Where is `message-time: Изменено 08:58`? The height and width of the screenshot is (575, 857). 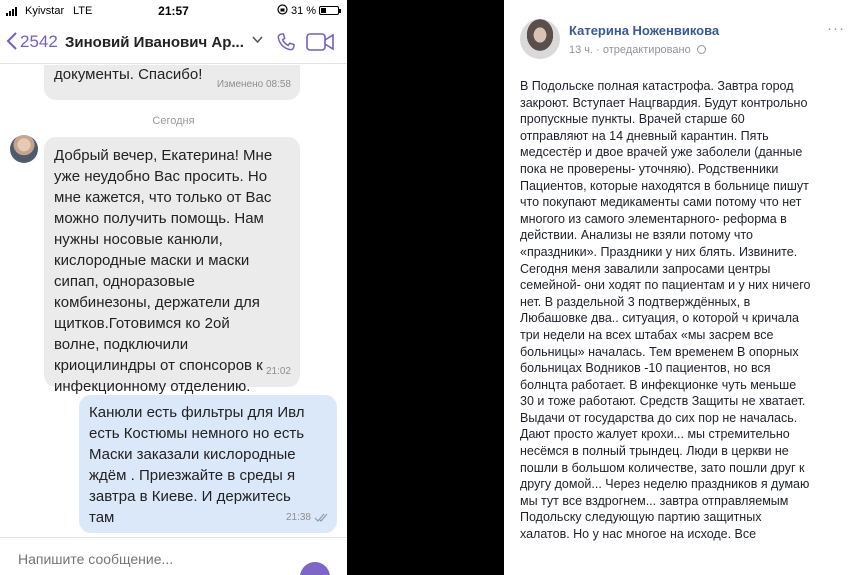 message-time: Изменено 08:58 is located at coordinates (253, 84).